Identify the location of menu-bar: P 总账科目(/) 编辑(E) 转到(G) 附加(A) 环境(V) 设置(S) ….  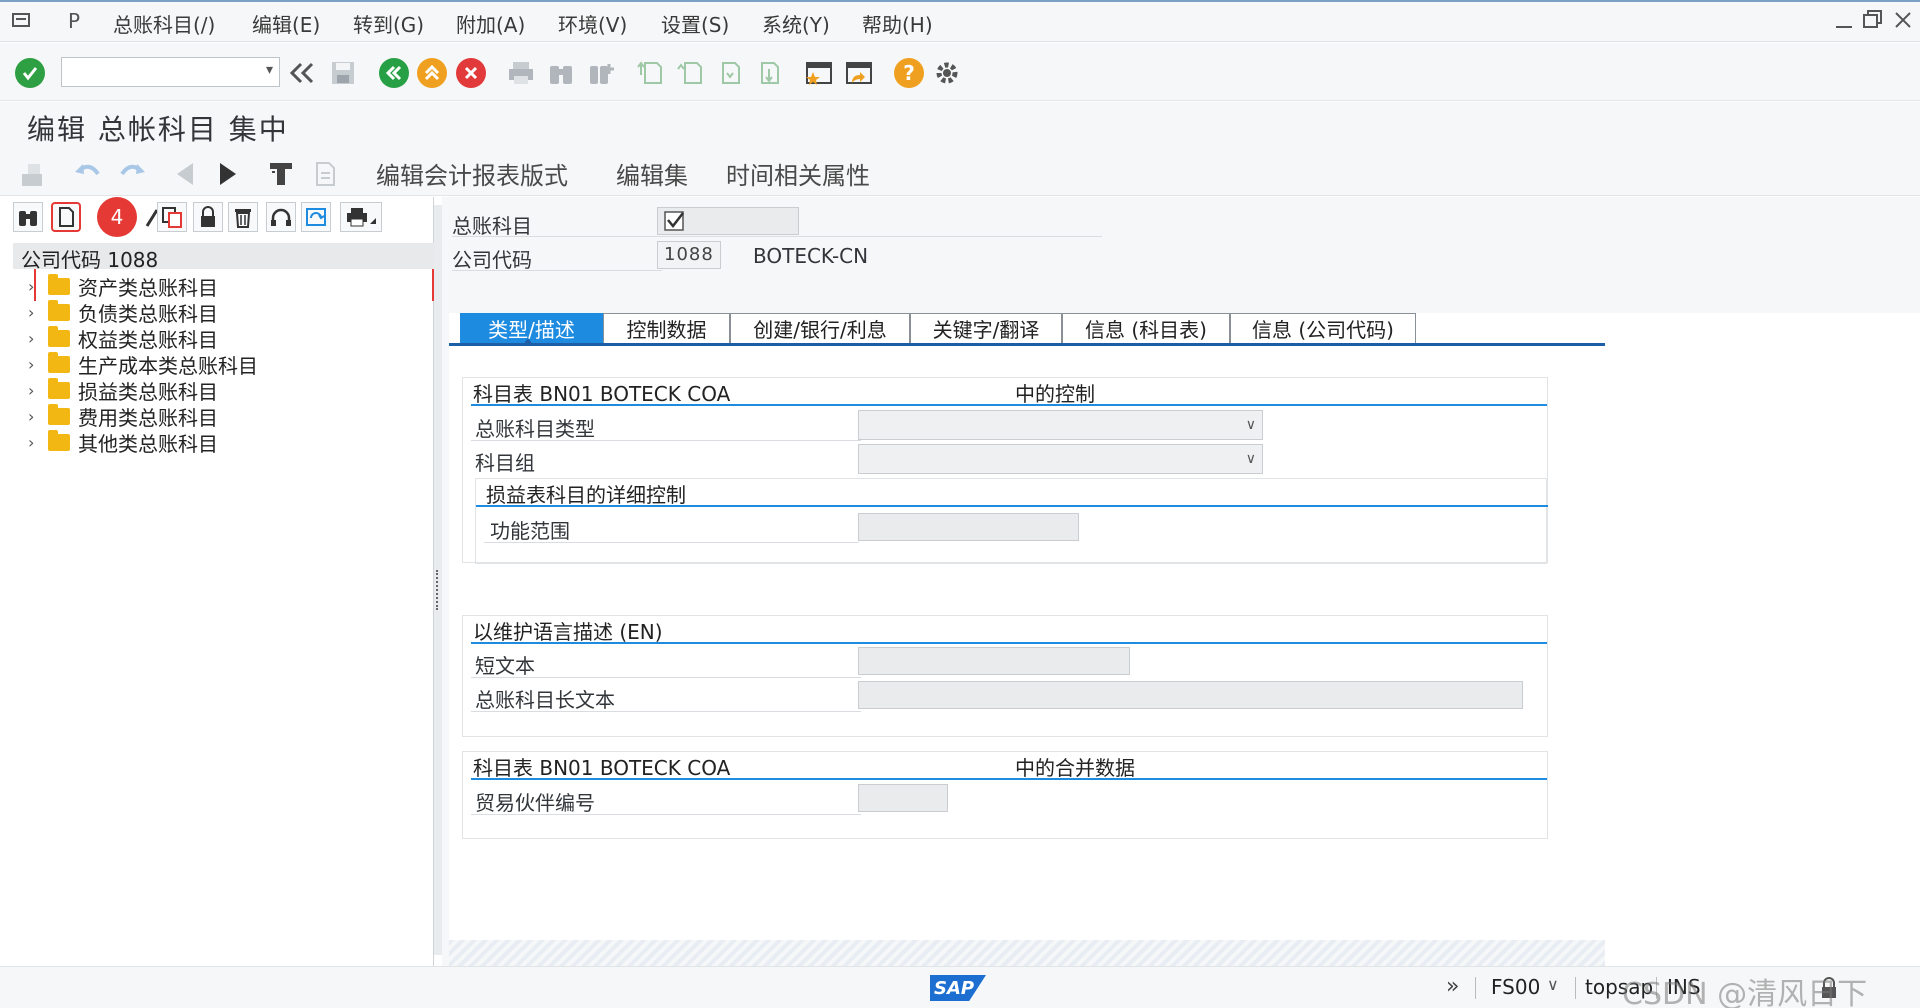
(960, 21).